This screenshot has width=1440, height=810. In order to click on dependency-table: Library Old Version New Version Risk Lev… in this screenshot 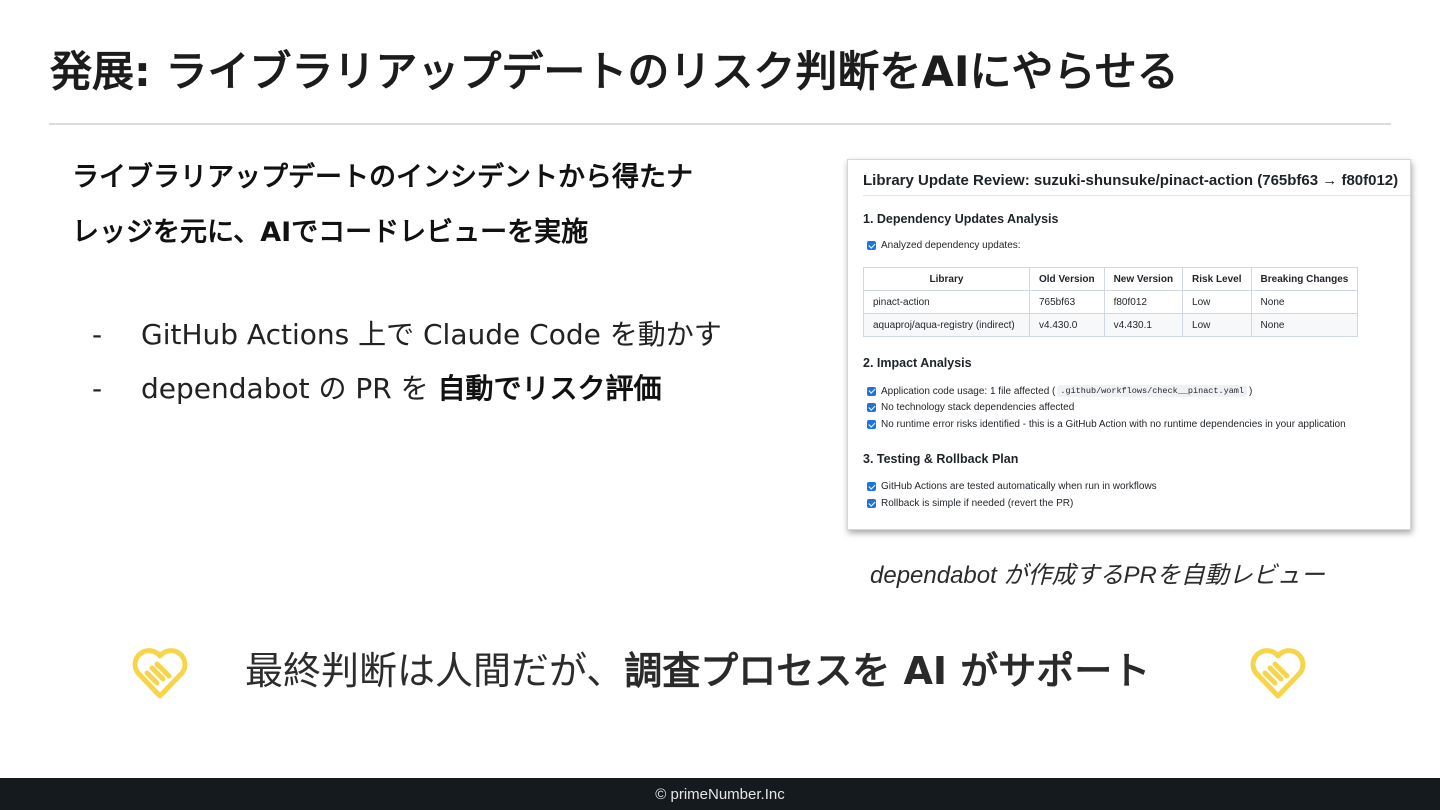, I will do `click(1111, 302)`.